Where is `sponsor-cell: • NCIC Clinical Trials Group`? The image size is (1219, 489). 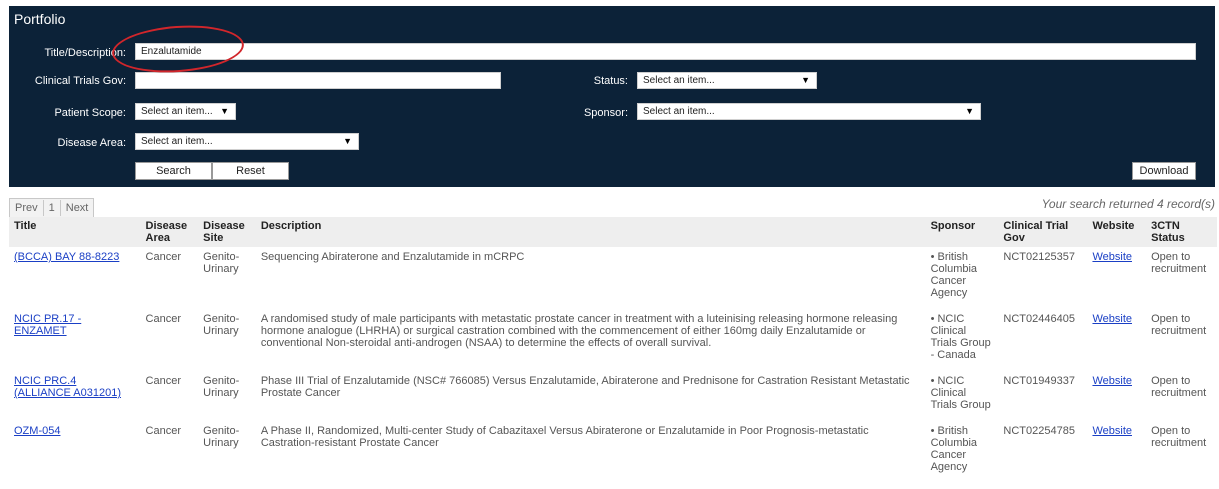
sponsor-cell: • NCIC Clinical Trials Group is located at coordinates (960, 393).